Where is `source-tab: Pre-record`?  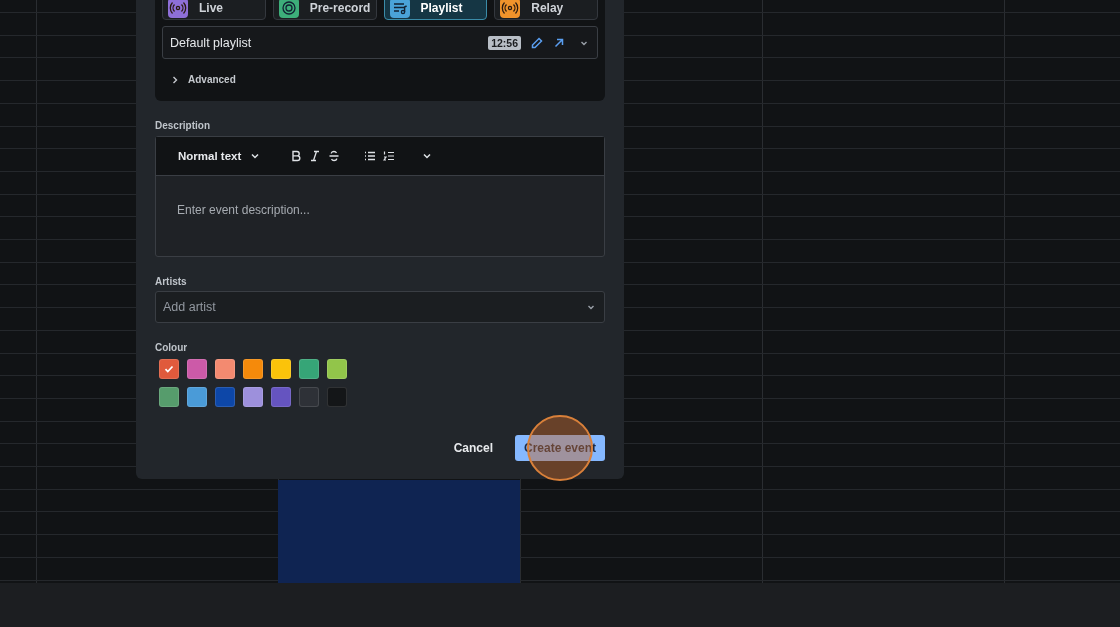
source-tab: Pre-record is located at coordinates (324, 10).